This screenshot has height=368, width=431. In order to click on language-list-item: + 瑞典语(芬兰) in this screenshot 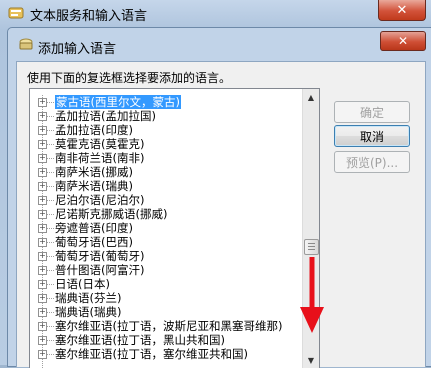, I will do `click(166, 298)`.